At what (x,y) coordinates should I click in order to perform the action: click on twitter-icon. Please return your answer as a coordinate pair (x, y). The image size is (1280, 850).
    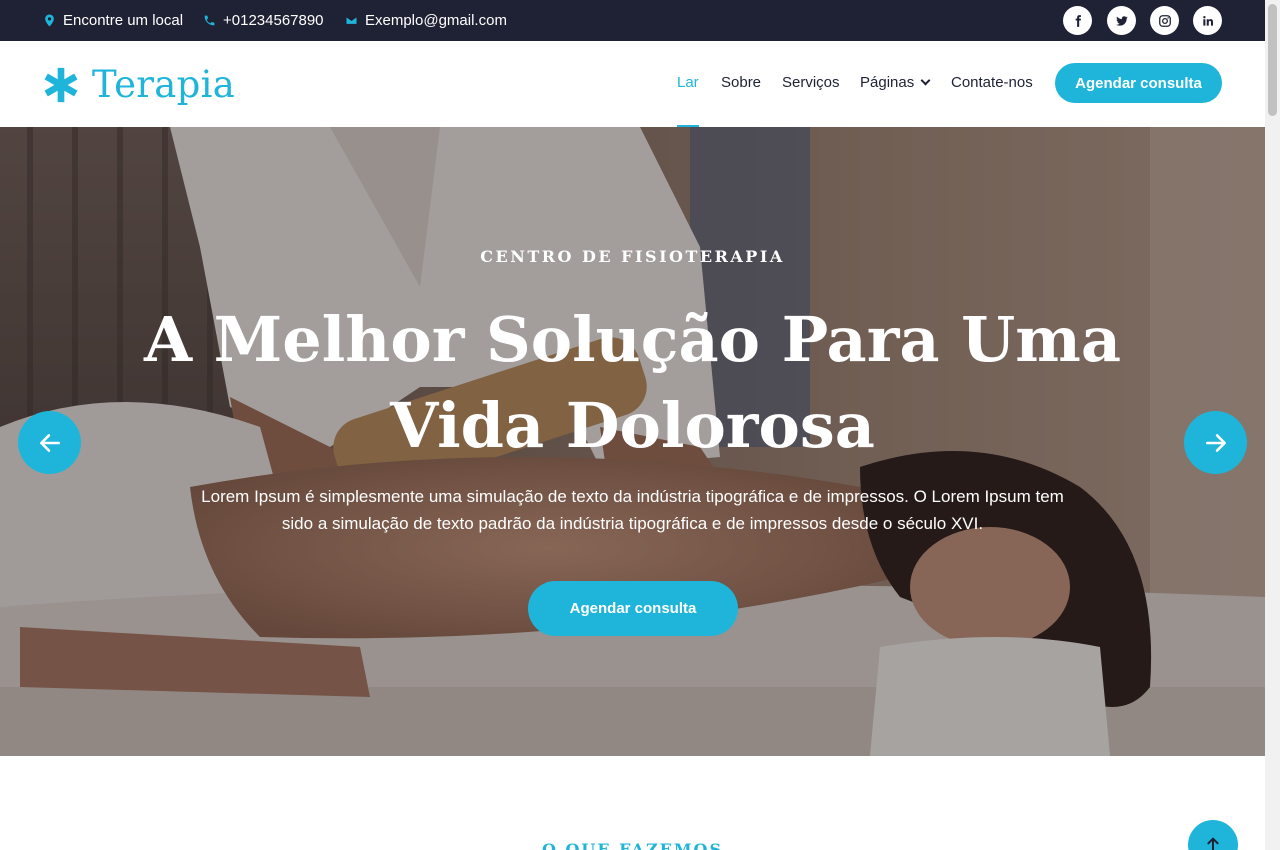
    Looking at the image, I should click on (1121, 20).